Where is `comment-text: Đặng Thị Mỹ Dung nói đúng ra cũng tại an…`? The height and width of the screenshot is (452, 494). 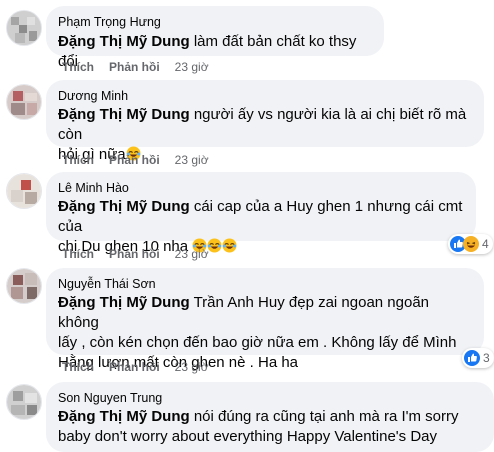
comment-text: Đặng Thị Mỹ Dung nói đúng ra cũng tại an… is located at coordinates (270, 427).